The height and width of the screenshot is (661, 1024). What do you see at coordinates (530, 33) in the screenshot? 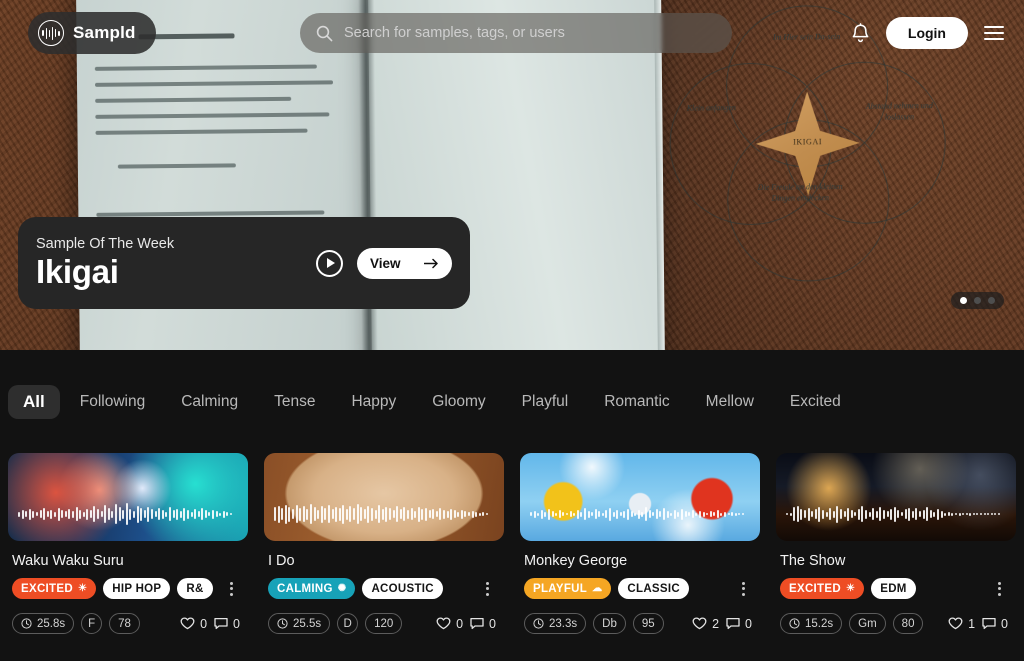
I see `search-input` at bounding box center [530, 33].